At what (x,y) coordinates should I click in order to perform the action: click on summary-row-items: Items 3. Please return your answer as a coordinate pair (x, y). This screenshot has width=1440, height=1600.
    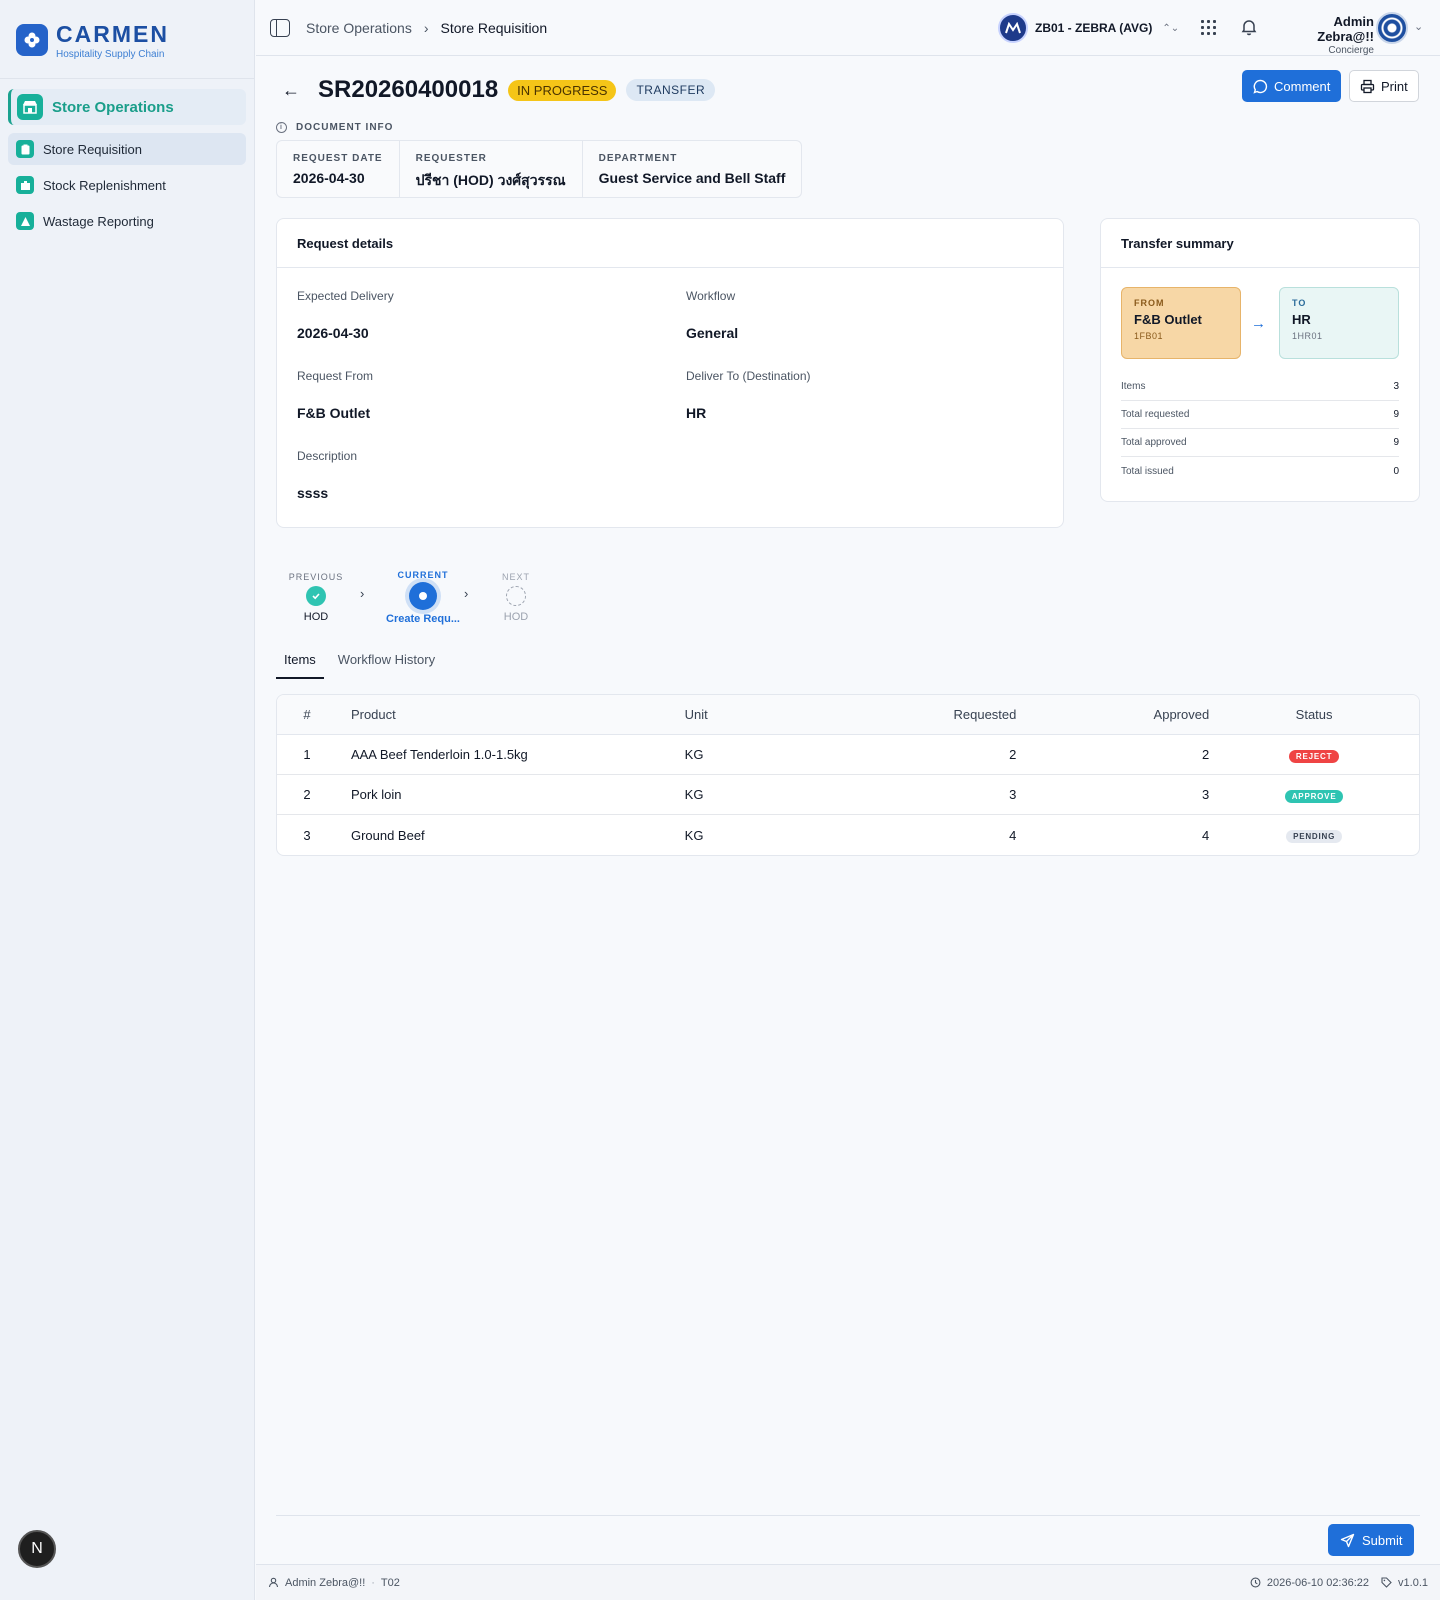
    Looking at the image, I should click on (1260, 387).